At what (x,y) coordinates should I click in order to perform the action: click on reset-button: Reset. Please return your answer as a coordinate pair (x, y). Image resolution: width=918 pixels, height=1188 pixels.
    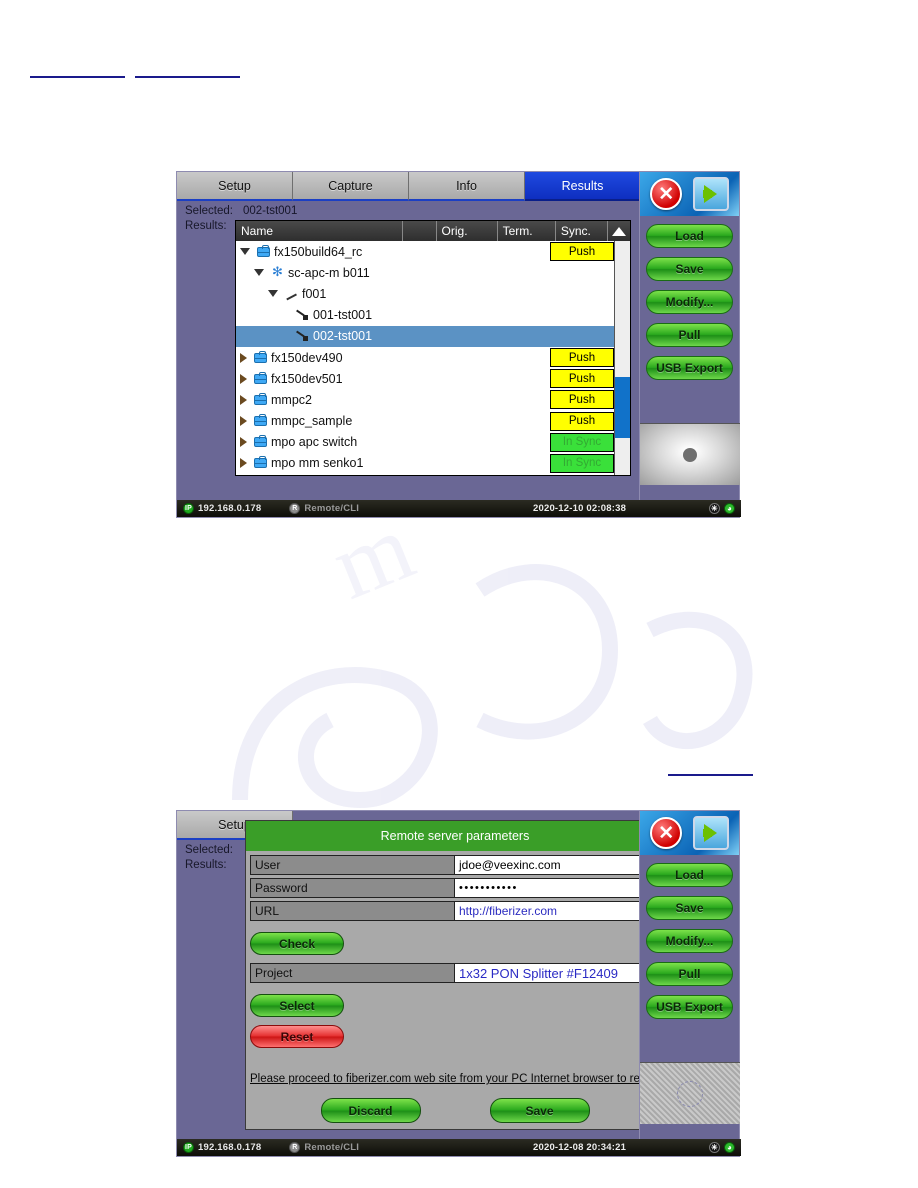
    Looking at the image, I should click on (297, 1036).